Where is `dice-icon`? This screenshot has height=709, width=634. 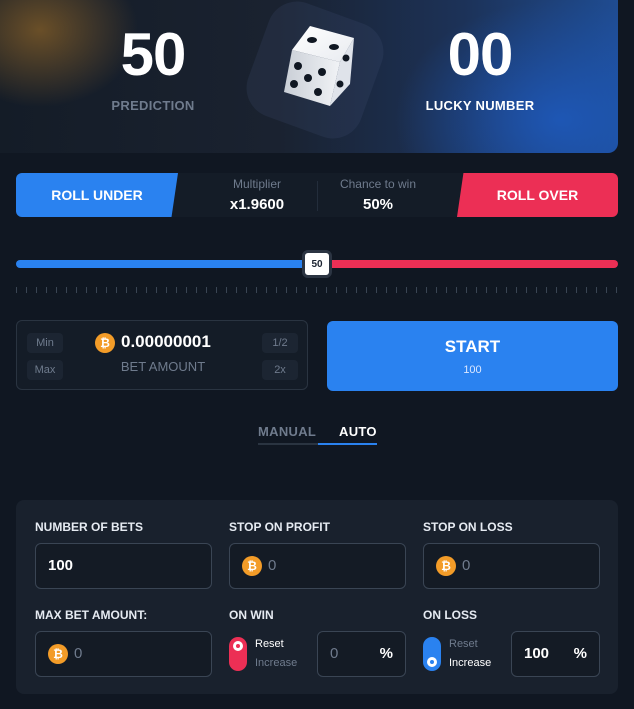 dice-icon is located at coordinates (319, 66).